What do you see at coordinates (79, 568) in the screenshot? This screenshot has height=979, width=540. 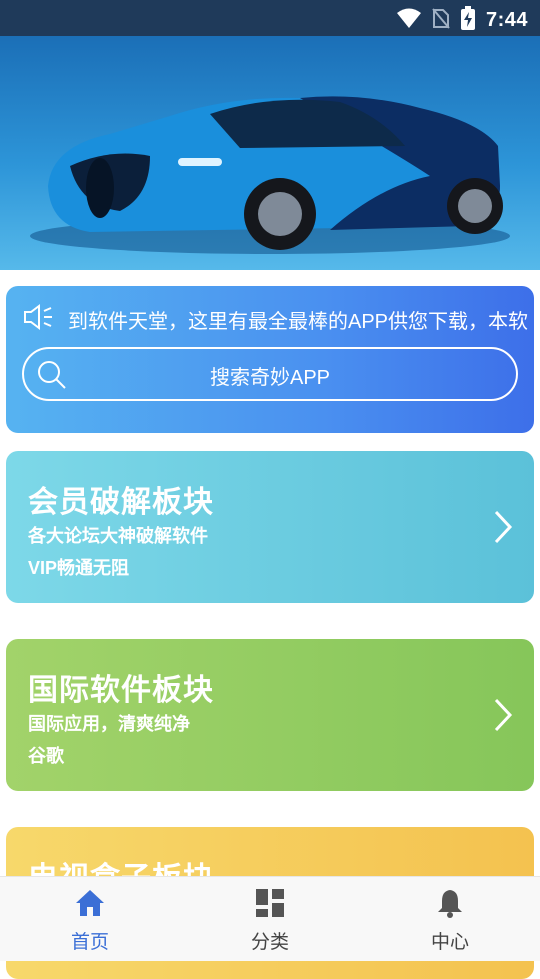 I see `module-subtitle: VIP畅通无阻` at bounding box center [79, 568].